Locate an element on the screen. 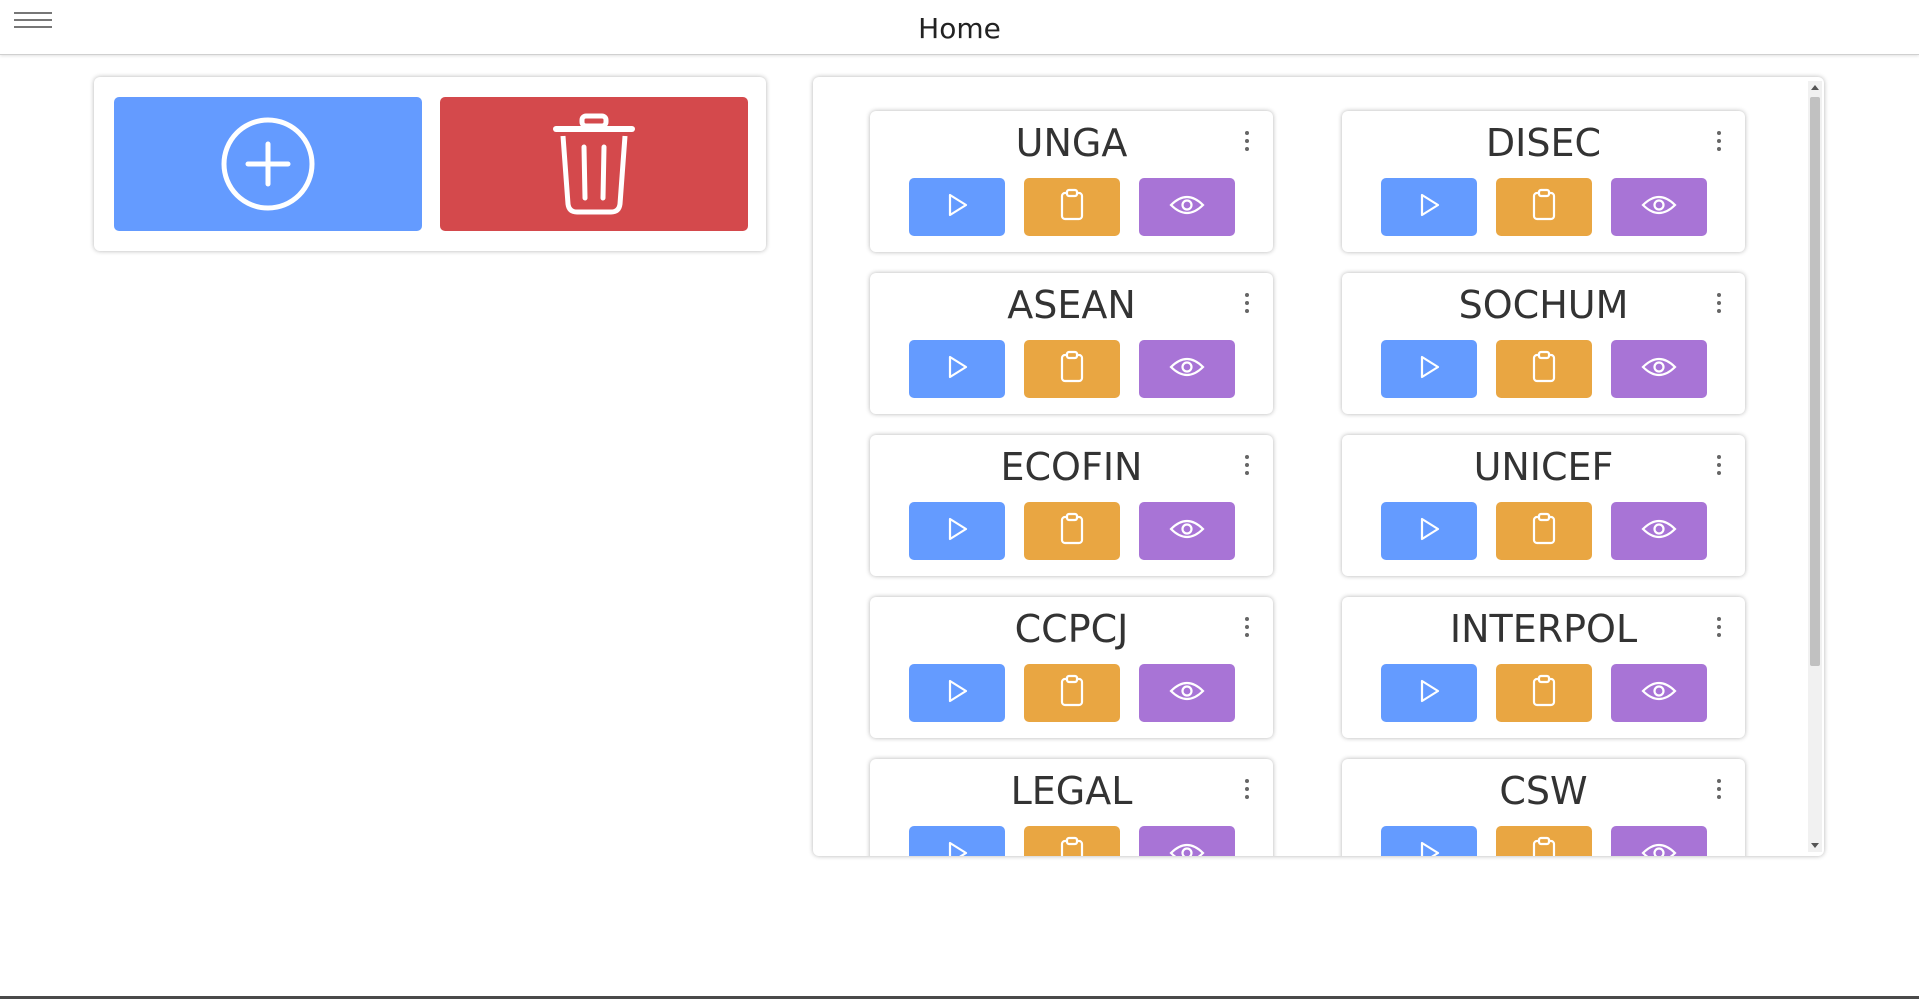 This screenshot has height=999, width=1919. page-title: Home is located at coordinates (959, 28).